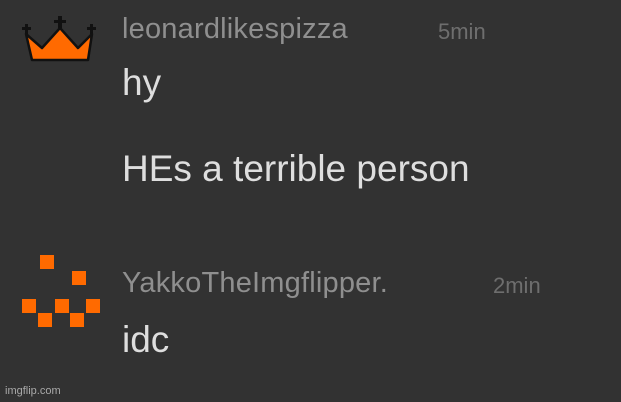  What do you see at coordinates (255, 283) in the screenshot?
I see `username: YakkoTheImgflipper.` at bounding box center [255, 283].